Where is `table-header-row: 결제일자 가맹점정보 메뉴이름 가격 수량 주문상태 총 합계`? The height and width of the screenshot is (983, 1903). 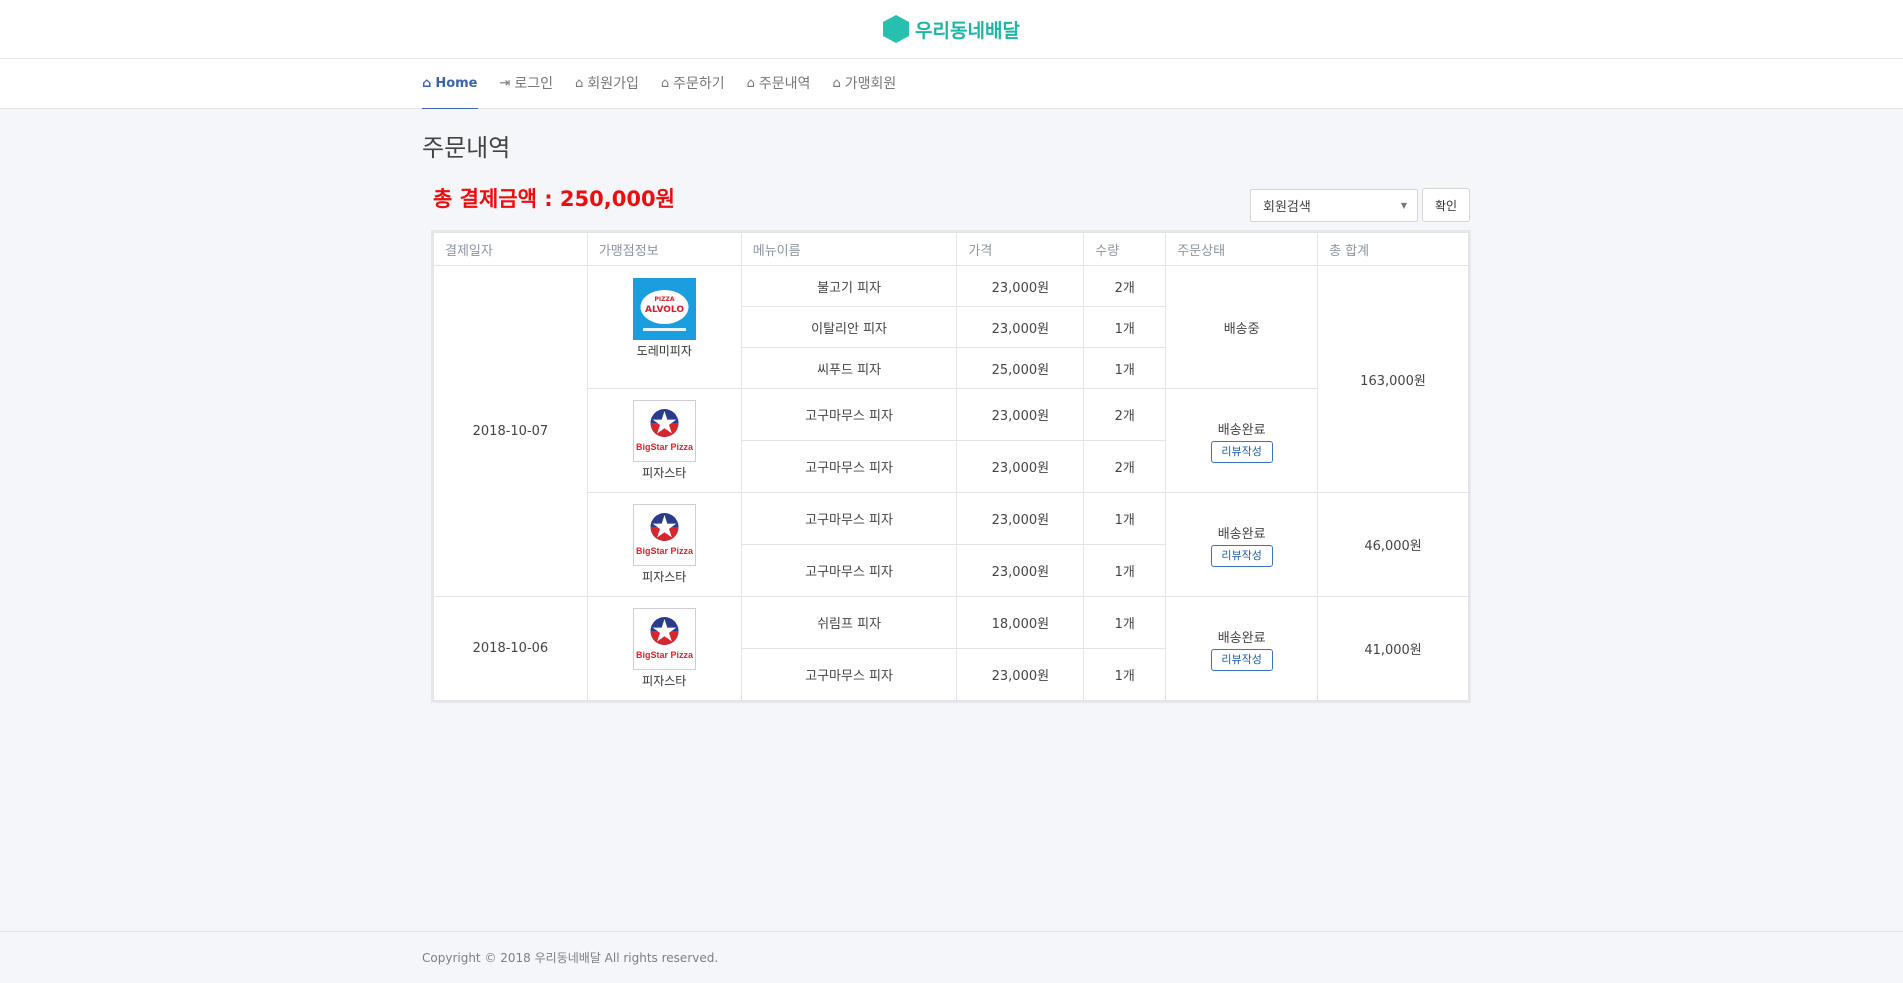 table-header-row: 결제일자 가맹점정보 메뉴이름 가격 수량 주문상태 총 합계 is located at coordinates (951, 249).